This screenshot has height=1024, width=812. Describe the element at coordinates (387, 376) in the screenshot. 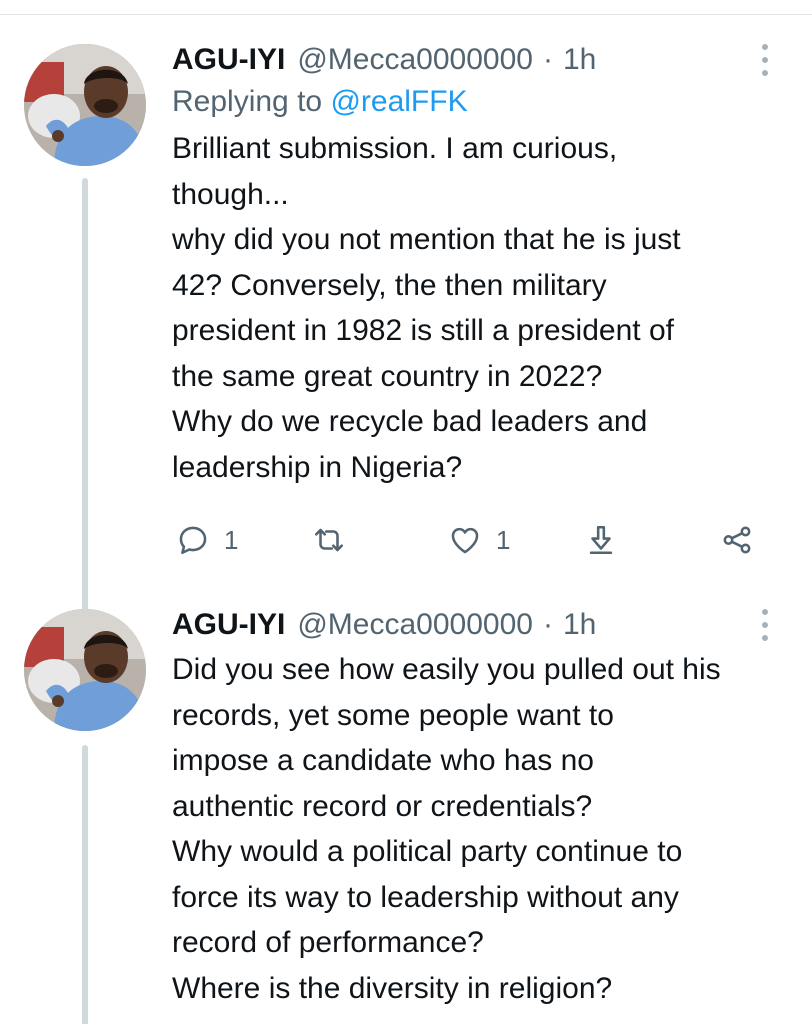

I see `tweet-text-line: the same great country in 2022?` at that location.